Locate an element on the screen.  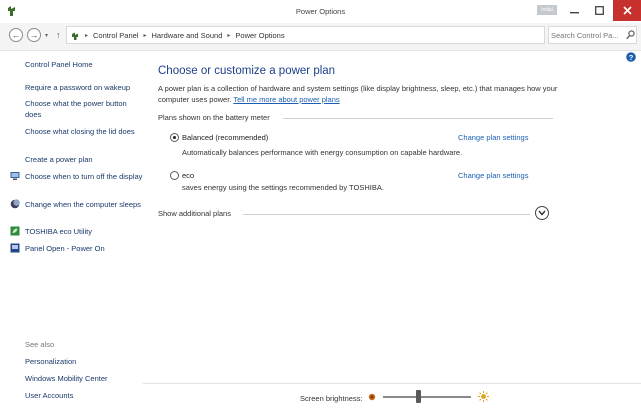
tell-me-more-link: Tell me more about power plans is located at coordinates (286, 99).